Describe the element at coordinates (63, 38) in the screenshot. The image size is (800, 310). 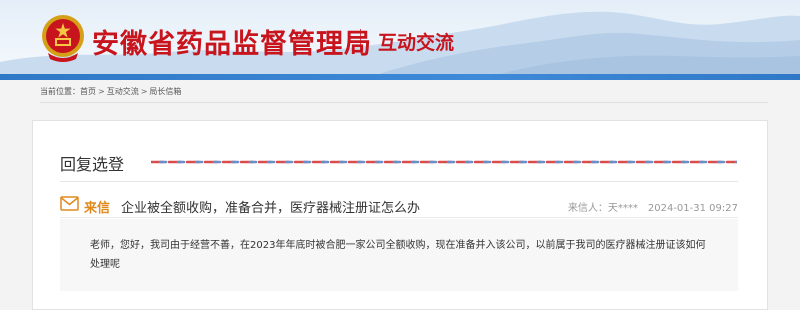
I see `national-emblem-icon` at that location.